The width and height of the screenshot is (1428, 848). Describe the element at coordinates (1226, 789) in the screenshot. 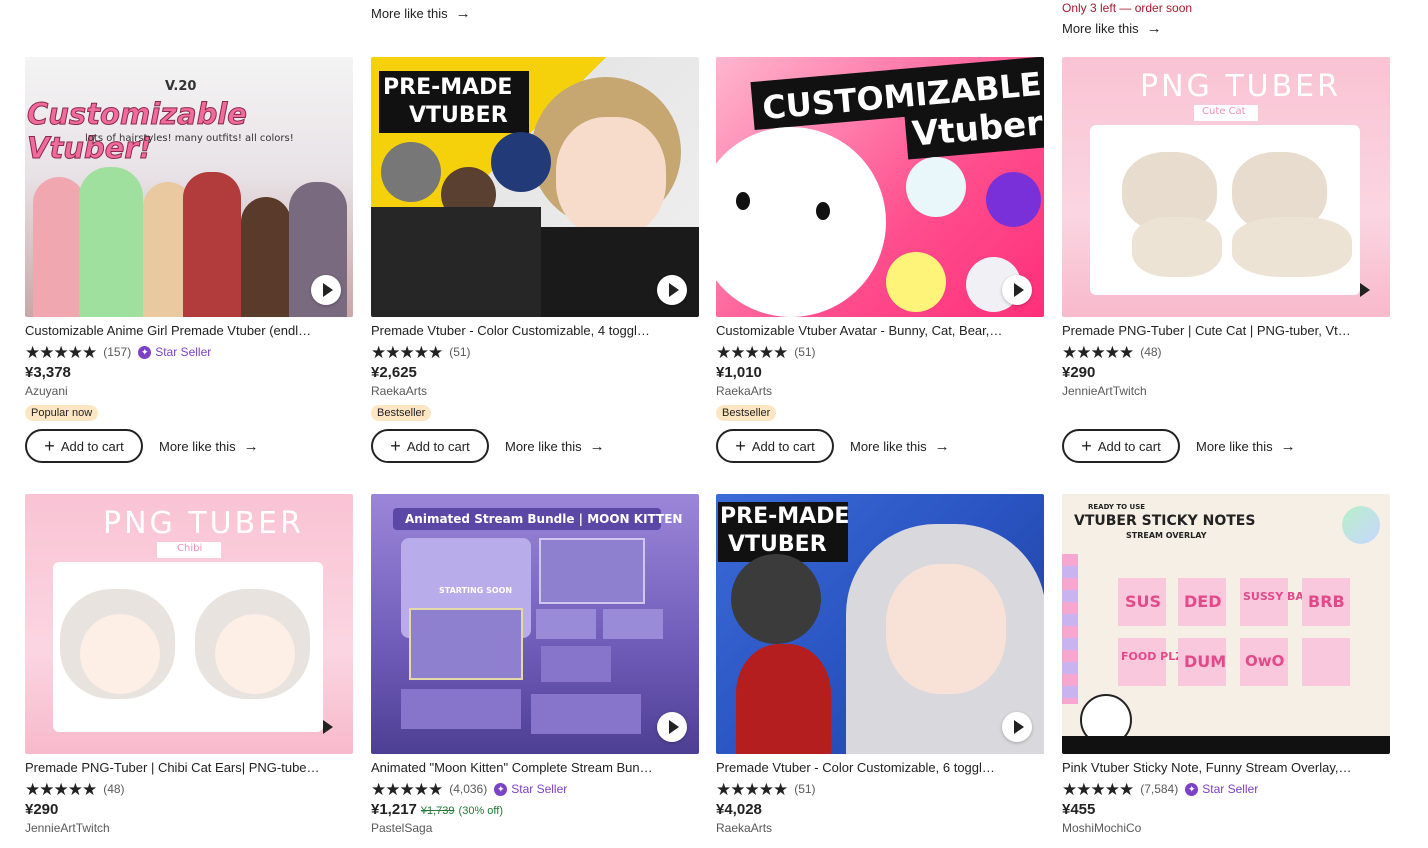

I see `rating-row: ★★★★★ (7,584) ✦ Star Seller` at that location.